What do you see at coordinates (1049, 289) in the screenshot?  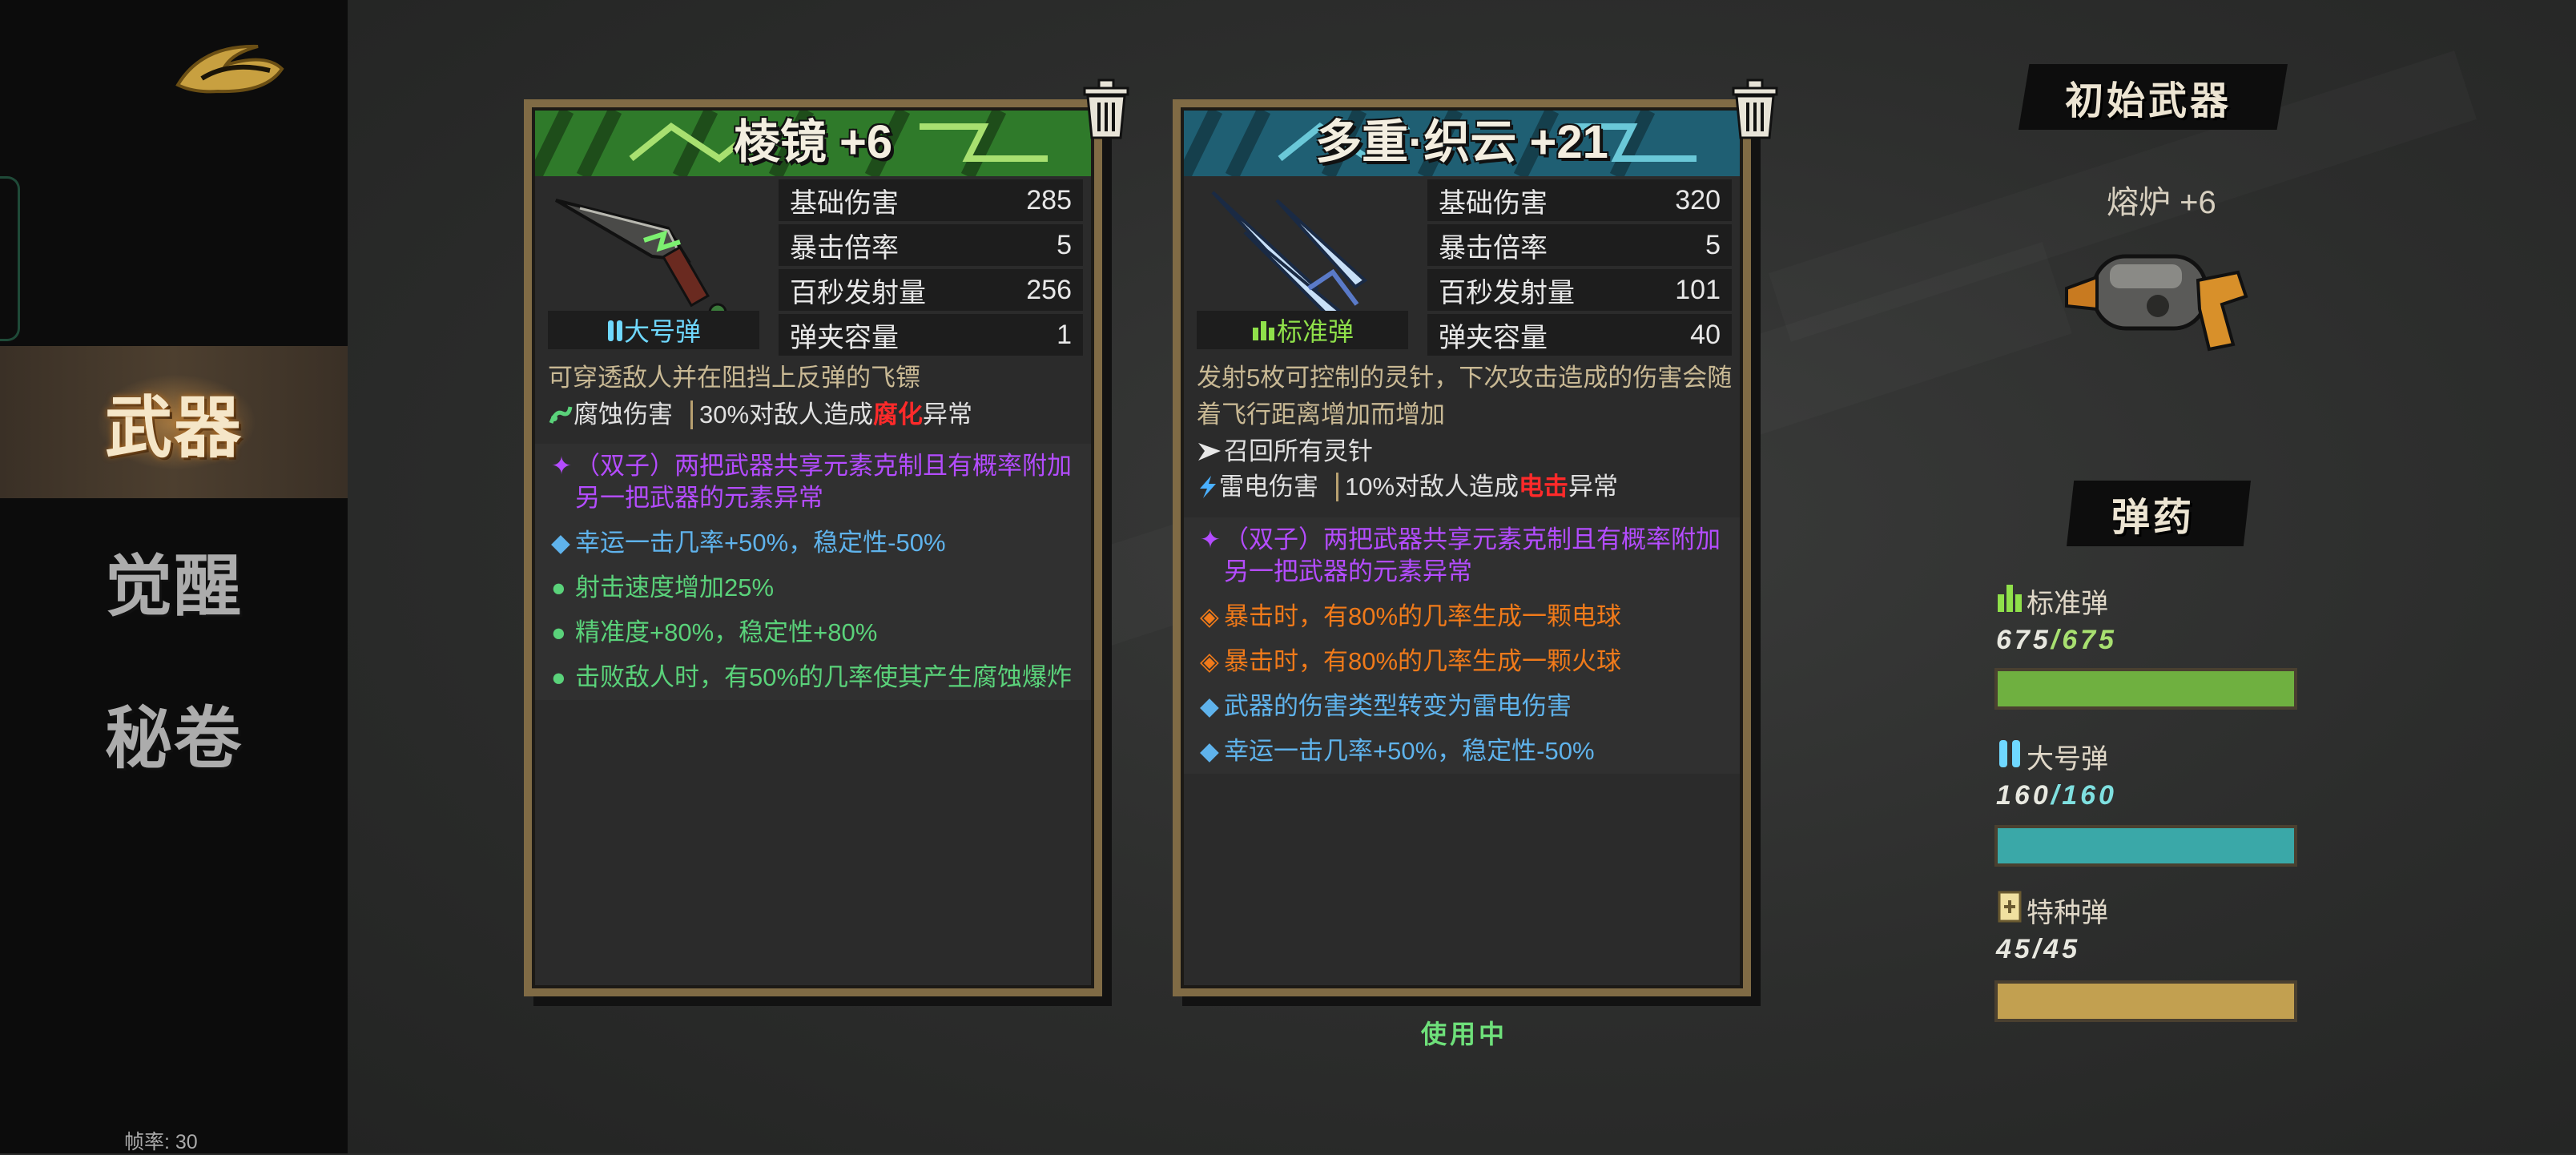 I see `stat-value: 256` at bounding box center [1049, 289].